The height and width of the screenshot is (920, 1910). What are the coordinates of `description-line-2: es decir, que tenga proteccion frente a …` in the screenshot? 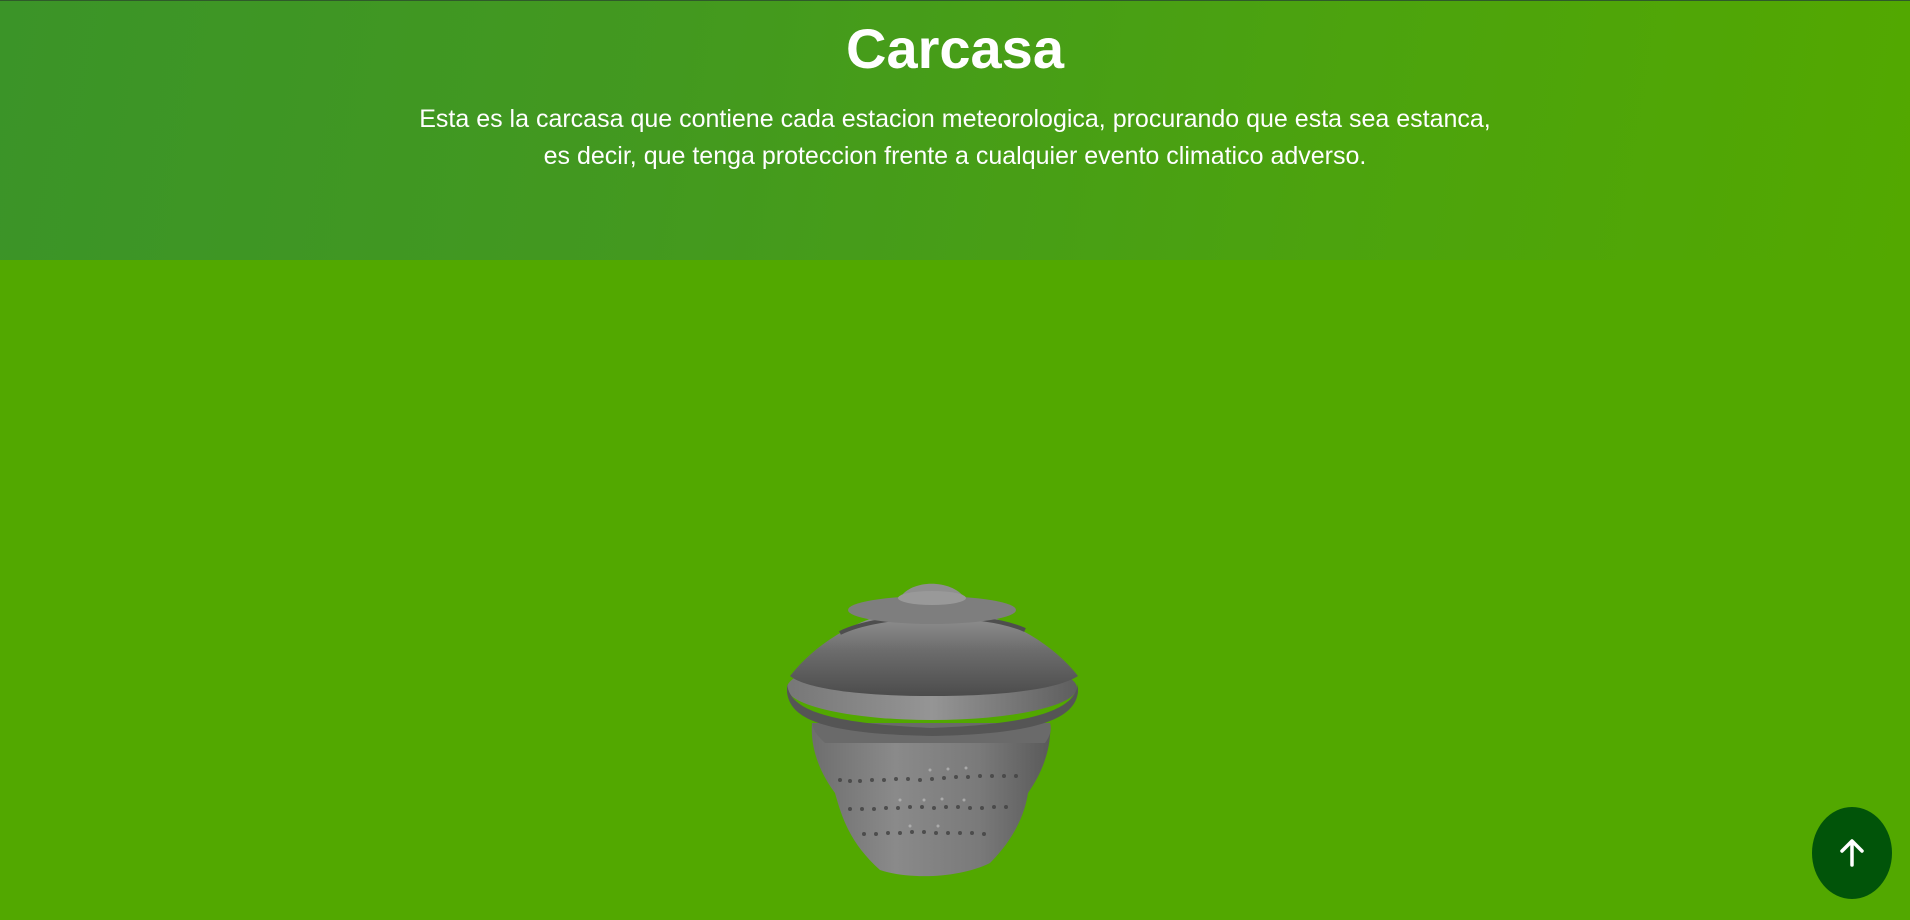 It's located at (955, 156).